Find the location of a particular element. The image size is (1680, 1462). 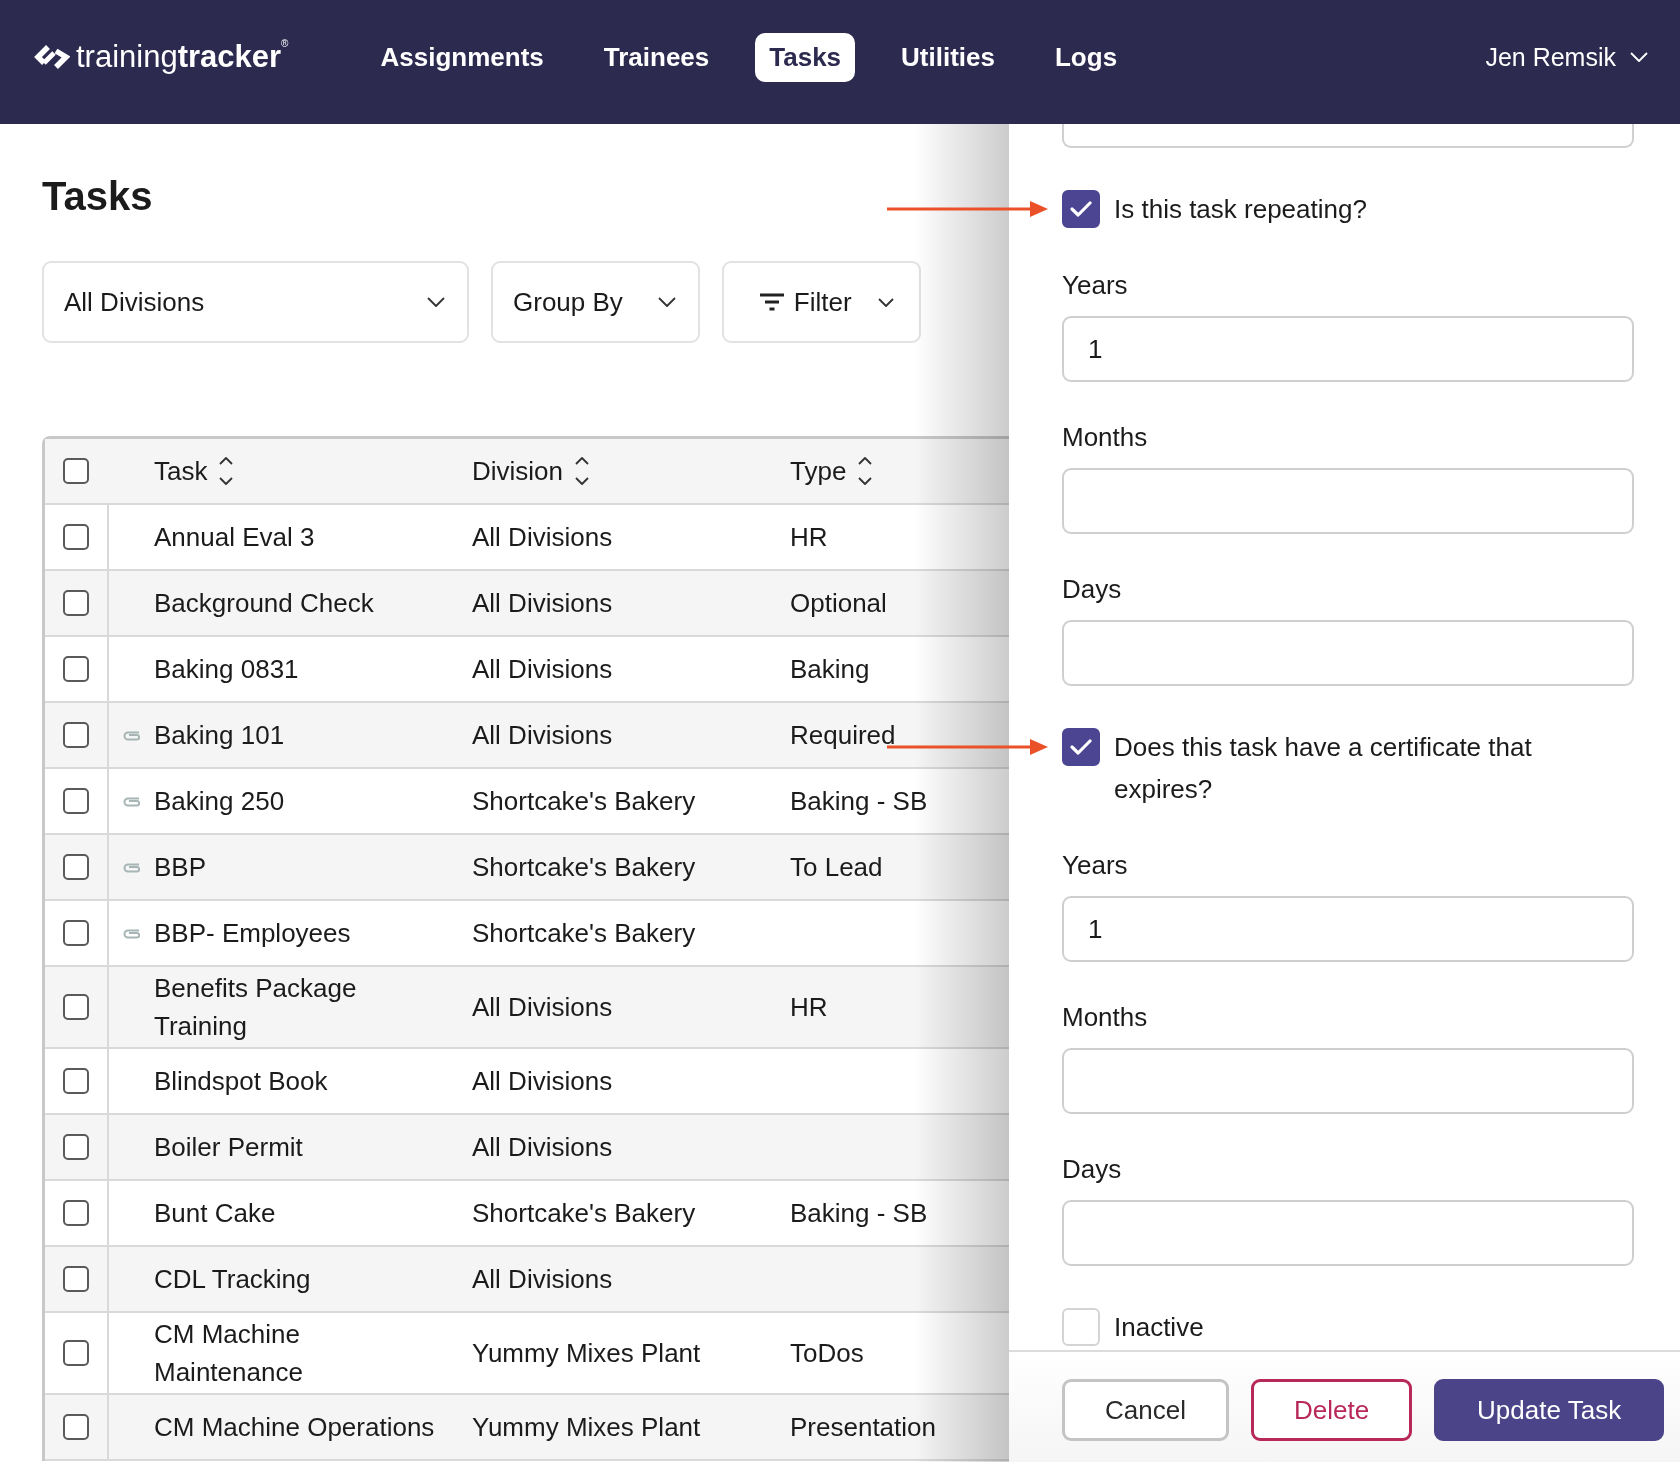

task-name: Annual Eval 3 is located at coordinates (234, 537).